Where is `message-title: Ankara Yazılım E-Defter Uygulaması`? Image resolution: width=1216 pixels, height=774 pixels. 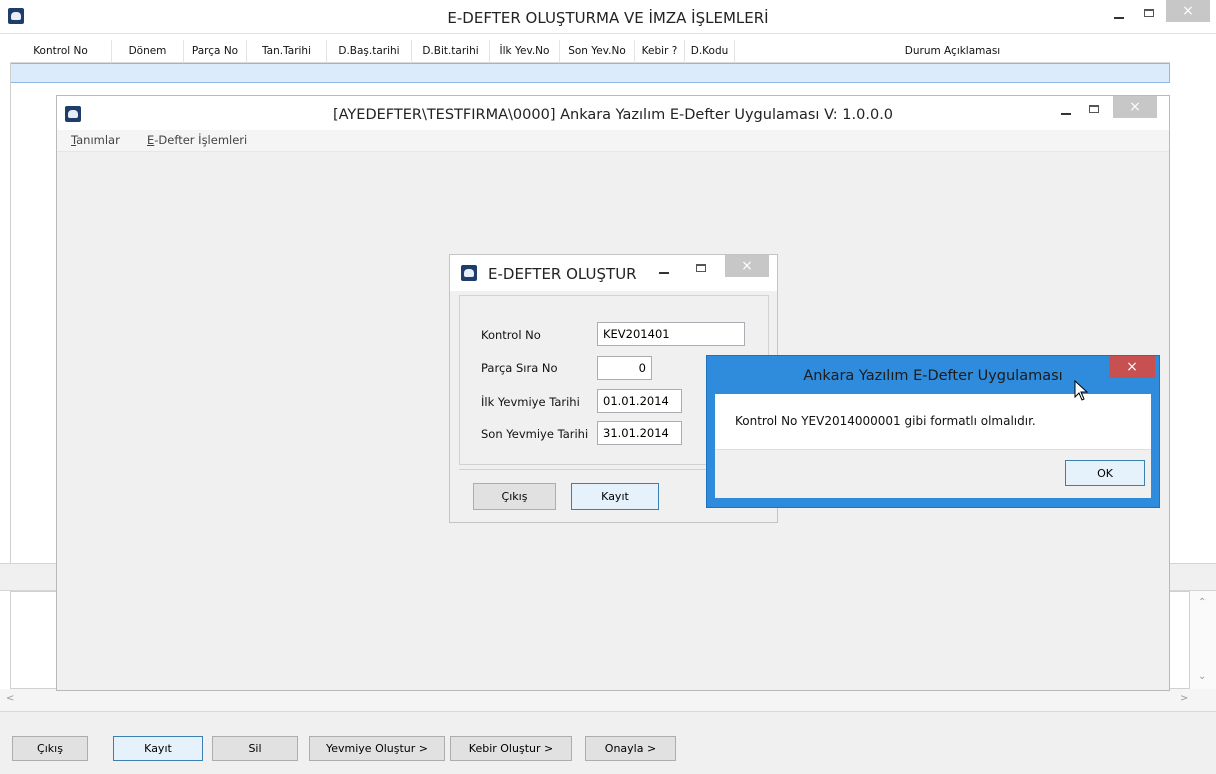 message-title: Ankara Yazılım E-Defter Uygulaması is located at coordinates (933, 376).